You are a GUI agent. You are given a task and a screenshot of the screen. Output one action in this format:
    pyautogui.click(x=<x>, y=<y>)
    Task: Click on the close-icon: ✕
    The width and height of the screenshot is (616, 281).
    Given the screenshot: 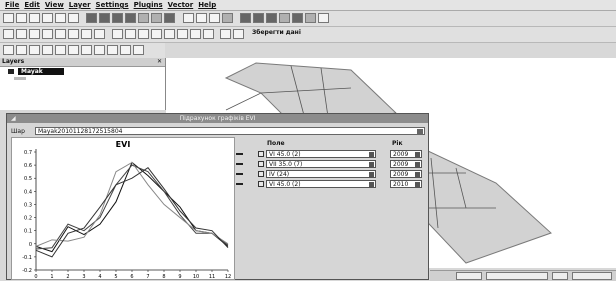 What is the action you would take?
    pyautogui.click(x=159, y=62)
    